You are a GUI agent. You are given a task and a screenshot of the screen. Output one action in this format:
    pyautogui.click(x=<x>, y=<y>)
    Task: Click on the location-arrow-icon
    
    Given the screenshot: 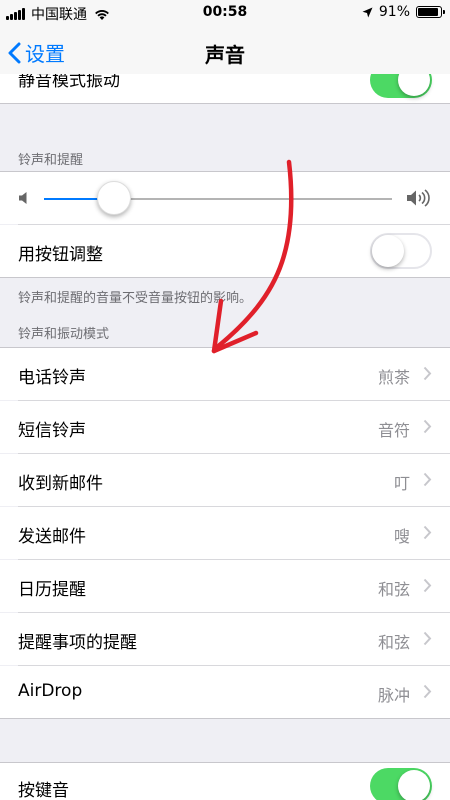 What is the action you would take?
    pyautogui.click(x=367, y=12)
    